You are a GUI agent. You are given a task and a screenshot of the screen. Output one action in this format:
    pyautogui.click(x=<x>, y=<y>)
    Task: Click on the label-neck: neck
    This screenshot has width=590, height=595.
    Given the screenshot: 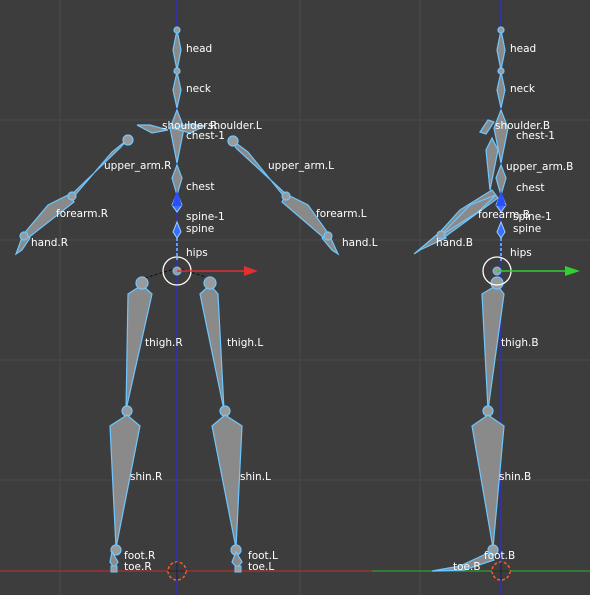 What is the action you would take?
    pyautogui.click(x=199, y=89)
    